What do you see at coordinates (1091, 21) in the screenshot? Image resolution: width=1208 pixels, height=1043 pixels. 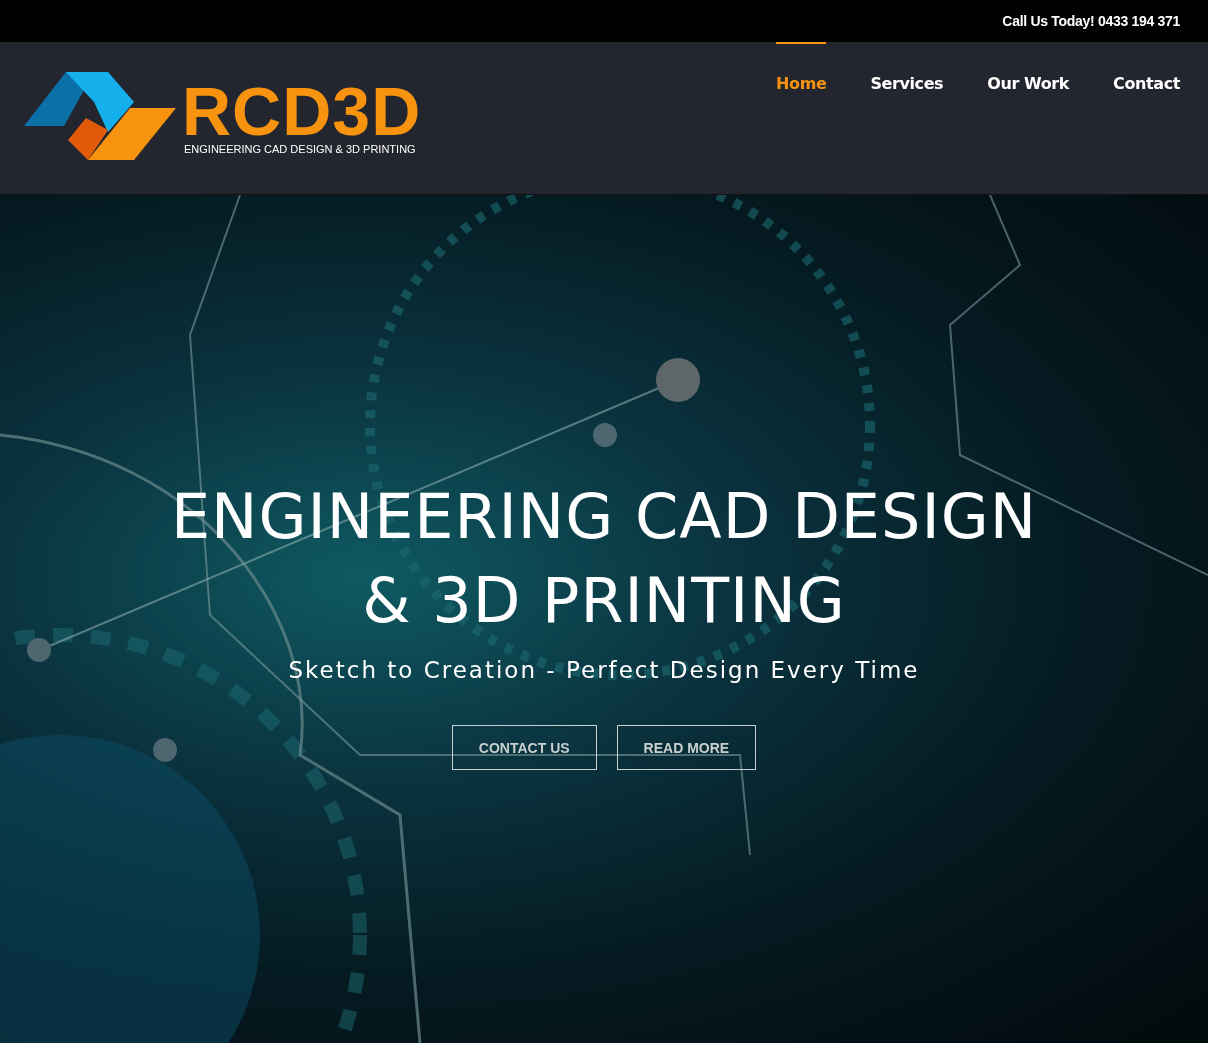 I see `phone-text: Call Us Today! 0433 194 371` at bounding box center [1091, 21].